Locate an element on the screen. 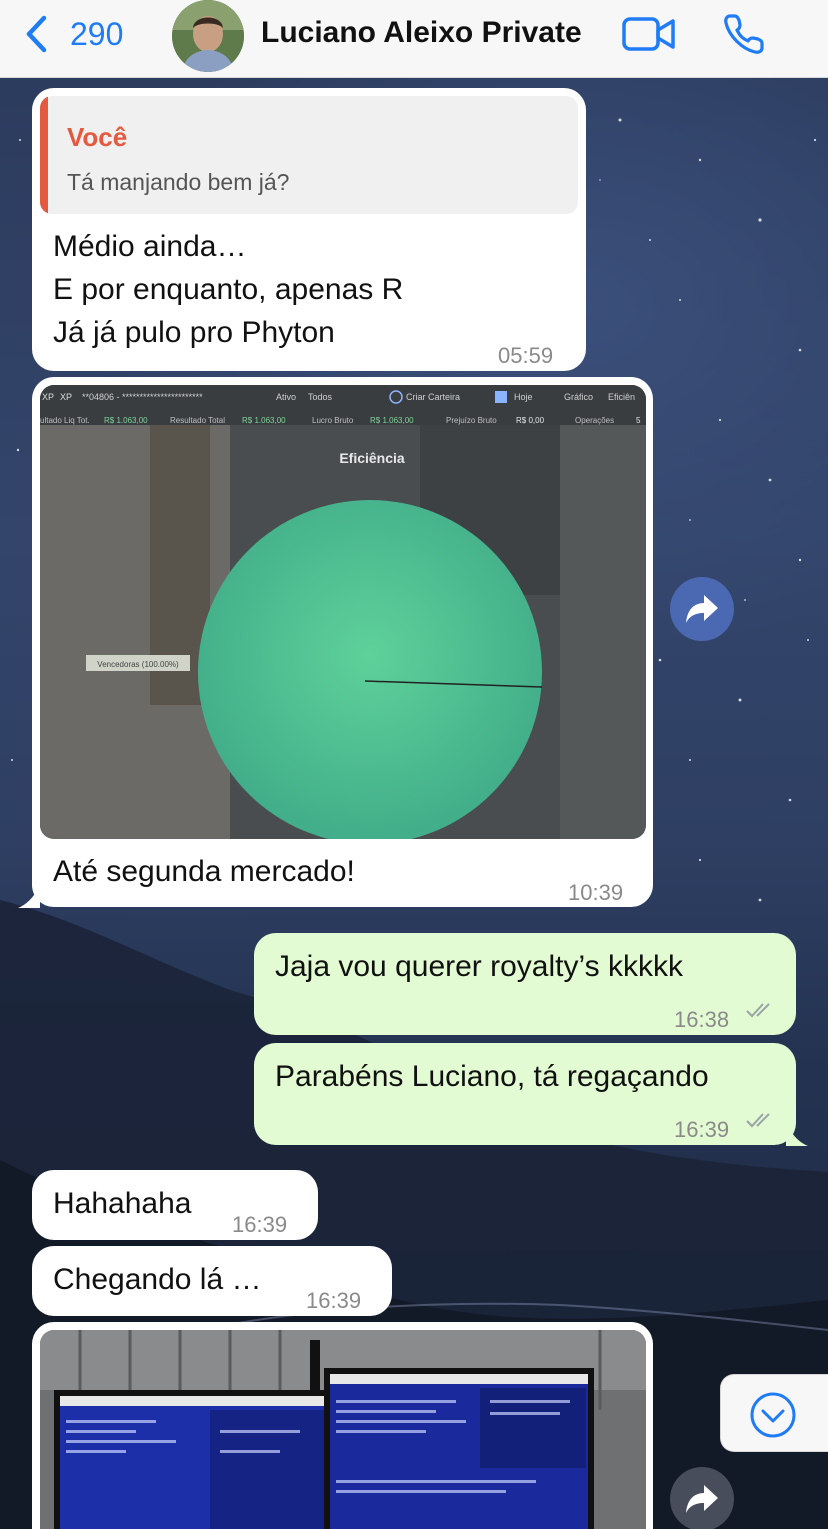 The image size is (828, 1529). video-camera-icon is located at coordinates (649, 34).